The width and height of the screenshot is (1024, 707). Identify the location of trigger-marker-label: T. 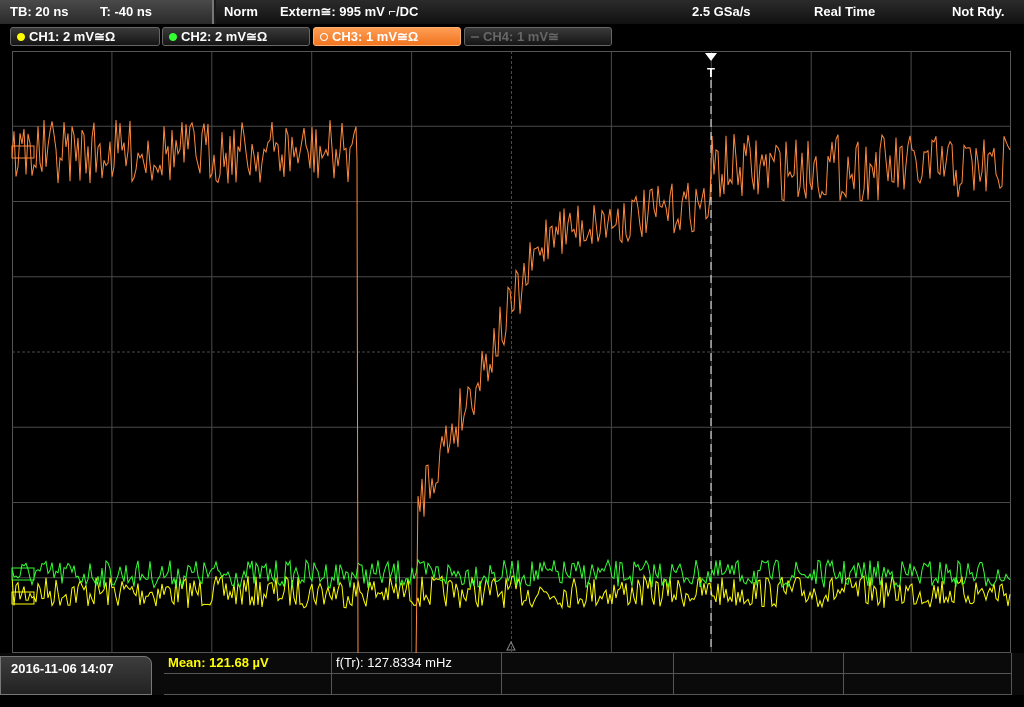
(711, 72).